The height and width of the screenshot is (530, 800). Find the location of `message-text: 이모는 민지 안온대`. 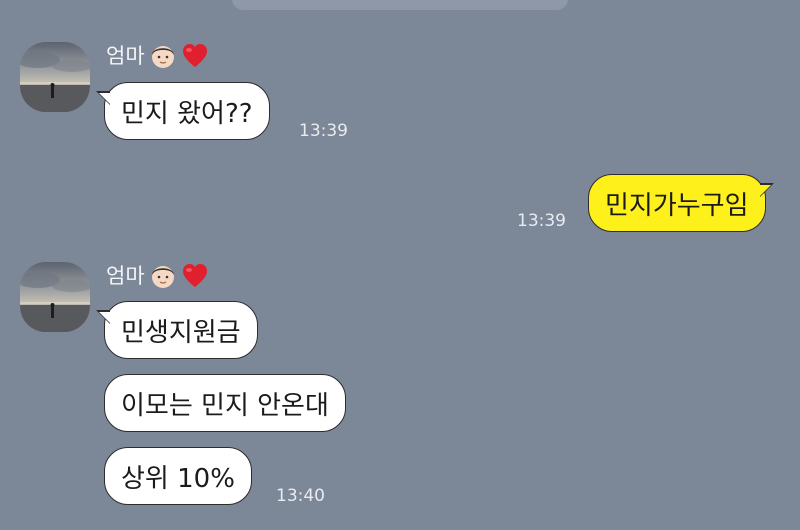

message-text: 이모는 민지 안온대 is located at coordinates (225, 405).